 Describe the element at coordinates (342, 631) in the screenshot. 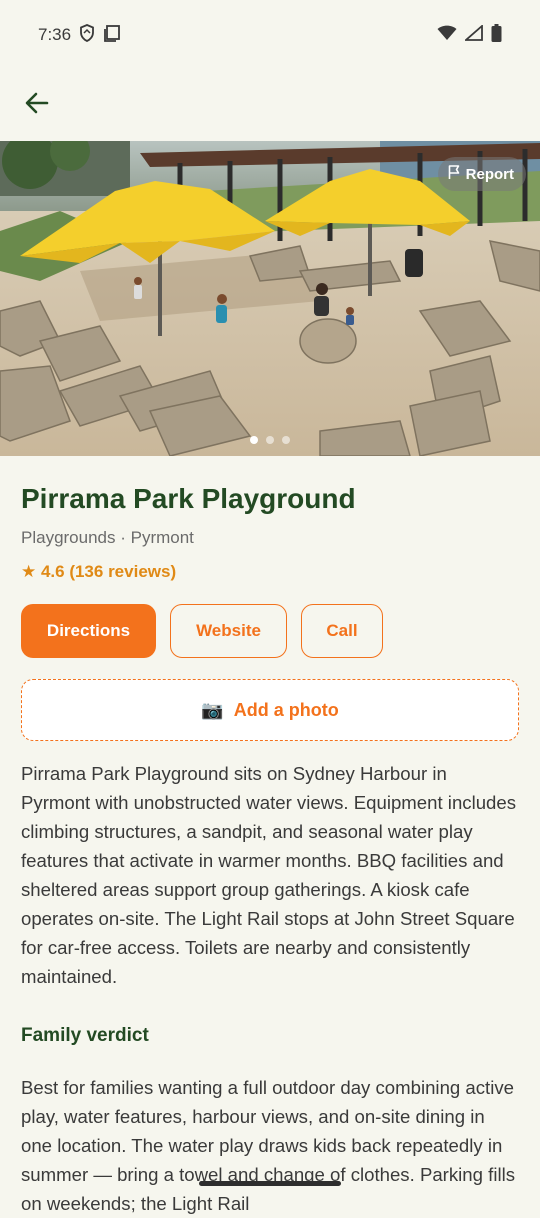

I see `call-button: Call` at that location.